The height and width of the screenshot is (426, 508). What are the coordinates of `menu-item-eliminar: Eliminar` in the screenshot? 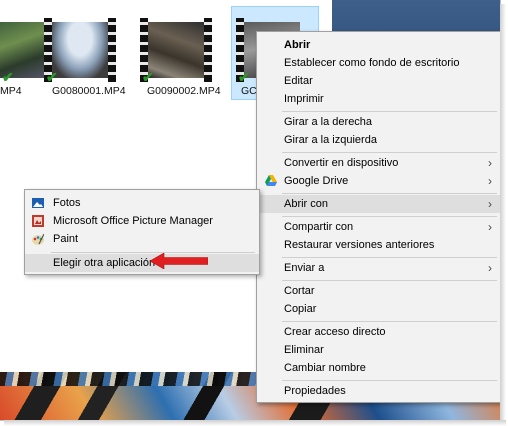 It's located at (378, 350).